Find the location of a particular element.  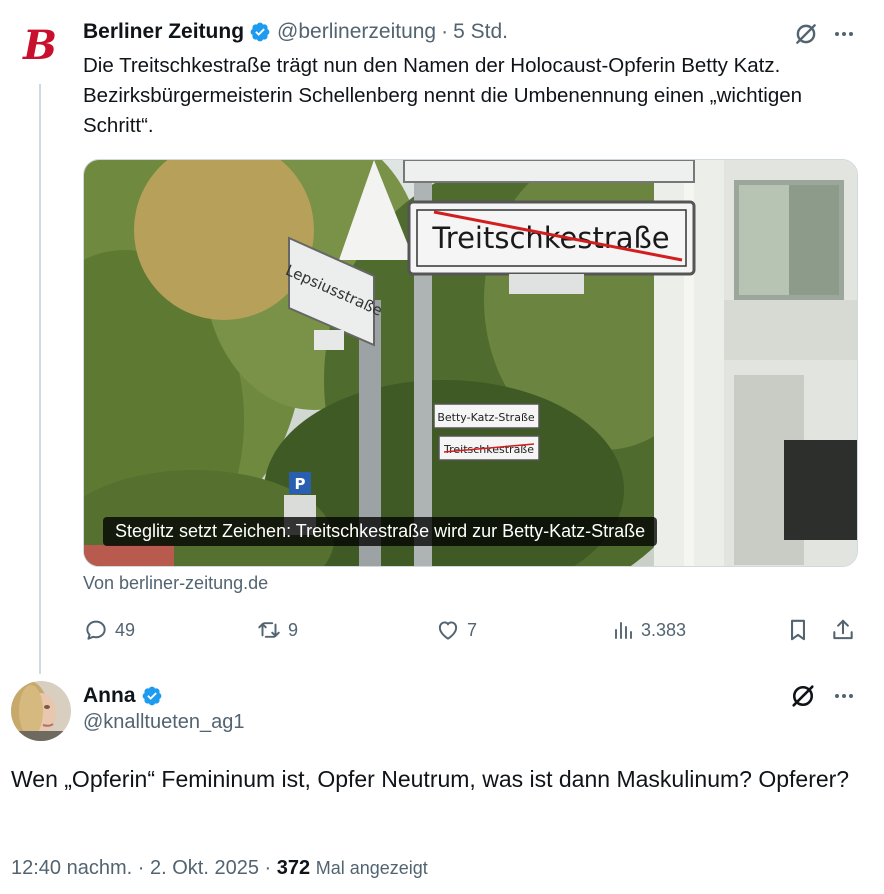

link-source-label: Von berliner-zeitung.de is located at coordinates (175, 583).